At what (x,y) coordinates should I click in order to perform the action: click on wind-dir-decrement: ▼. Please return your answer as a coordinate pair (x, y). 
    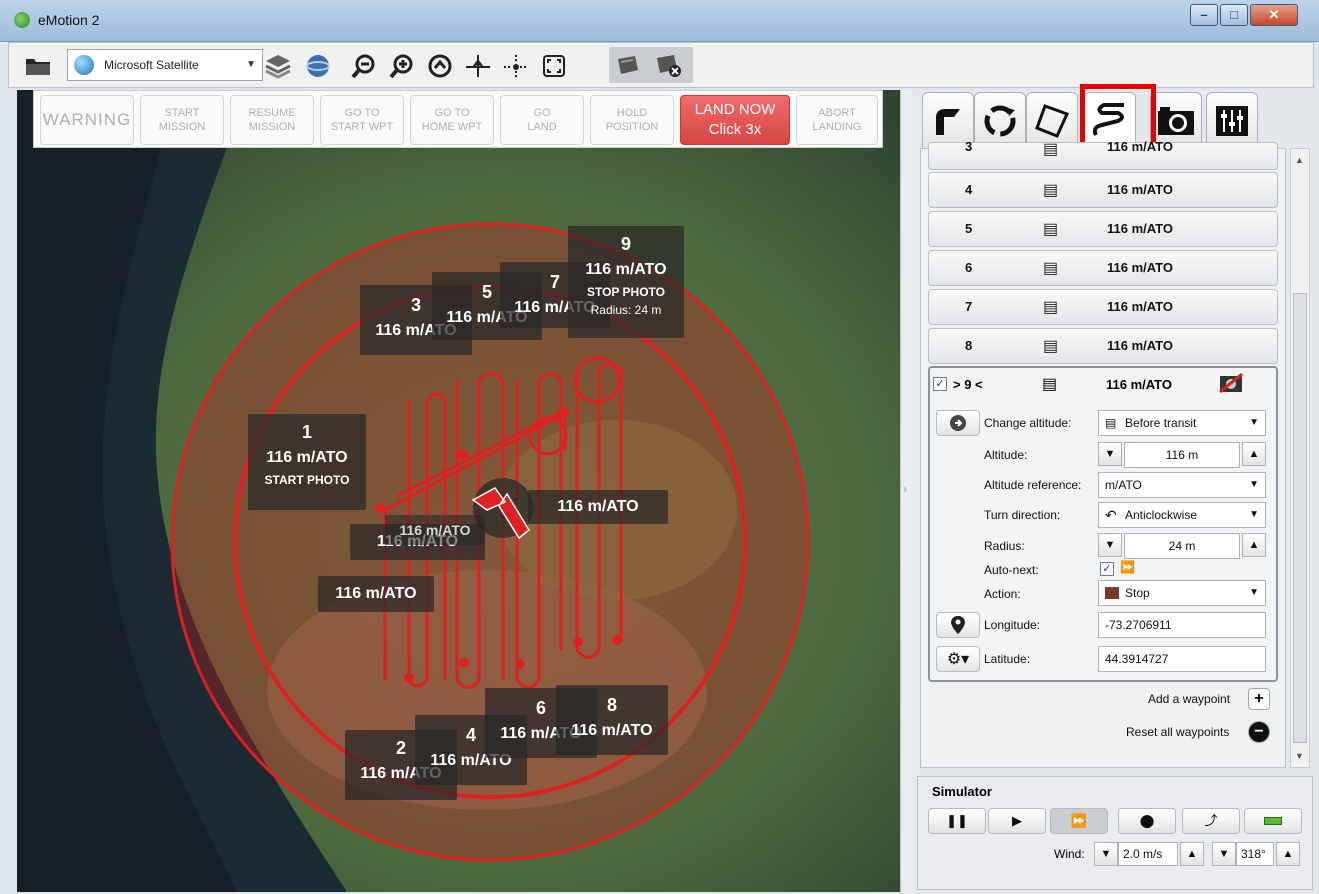
    Looking at the image, I should click on (1224, 854).